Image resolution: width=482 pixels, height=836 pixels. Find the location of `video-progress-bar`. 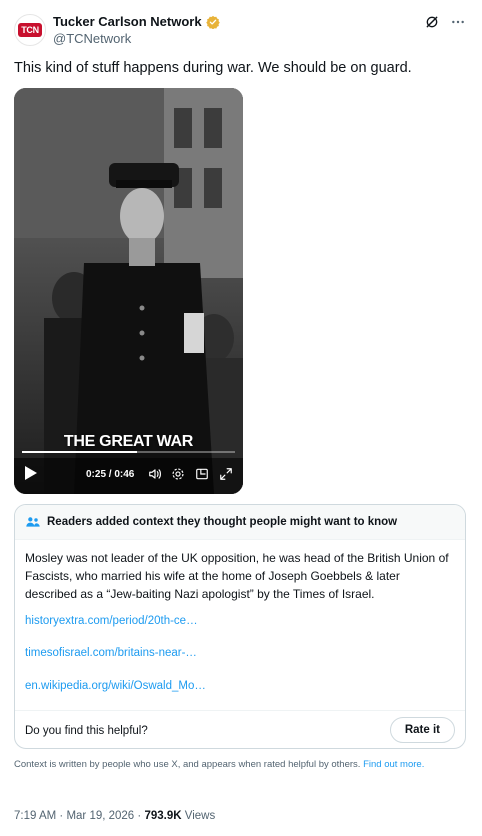

video-progress-bar is located at coordinates (128, 452).